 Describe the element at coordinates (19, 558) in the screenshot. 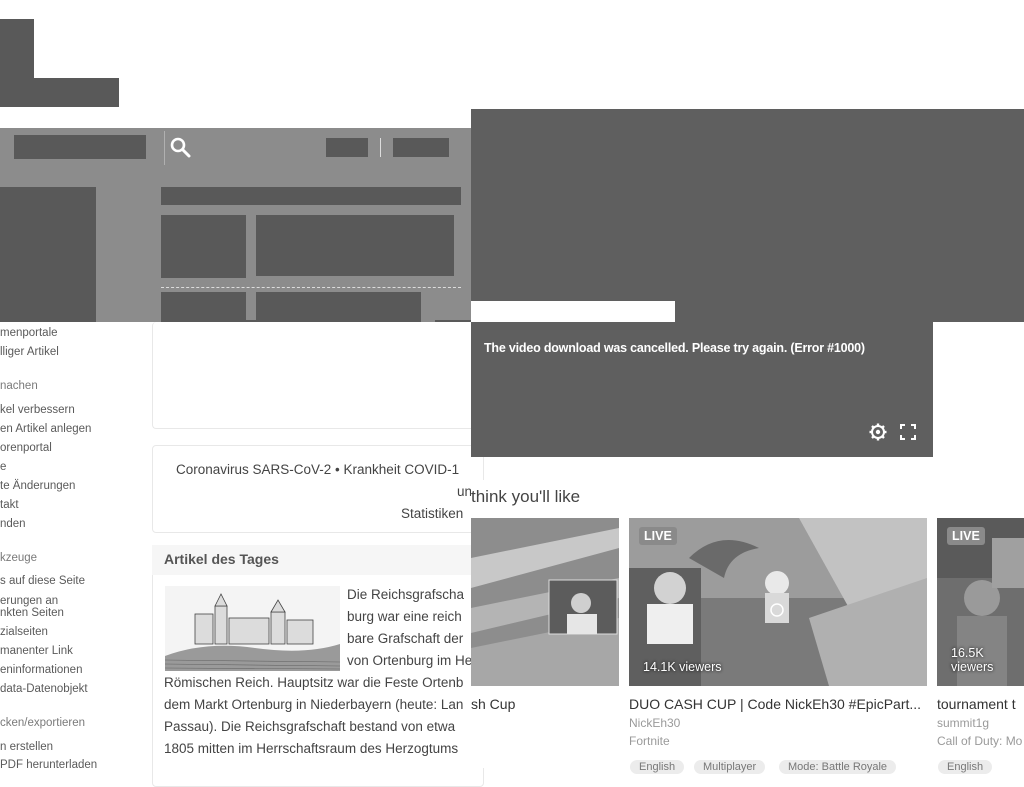

I see `sidebar-heading: kzeuge` at that location.